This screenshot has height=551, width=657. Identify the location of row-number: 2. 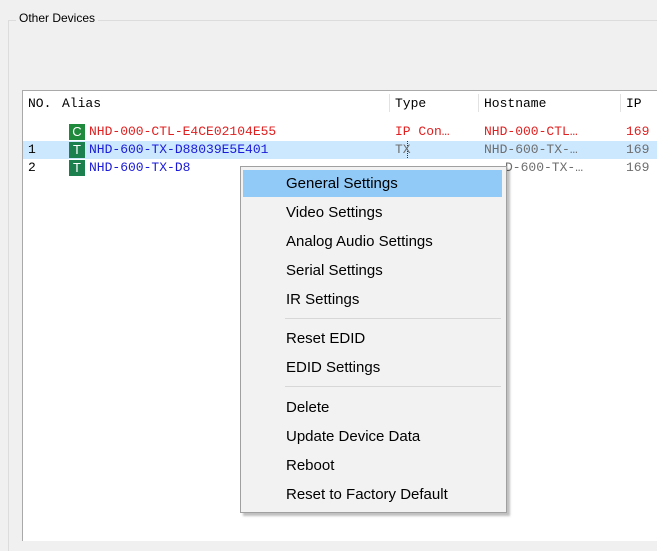
(32, 167).